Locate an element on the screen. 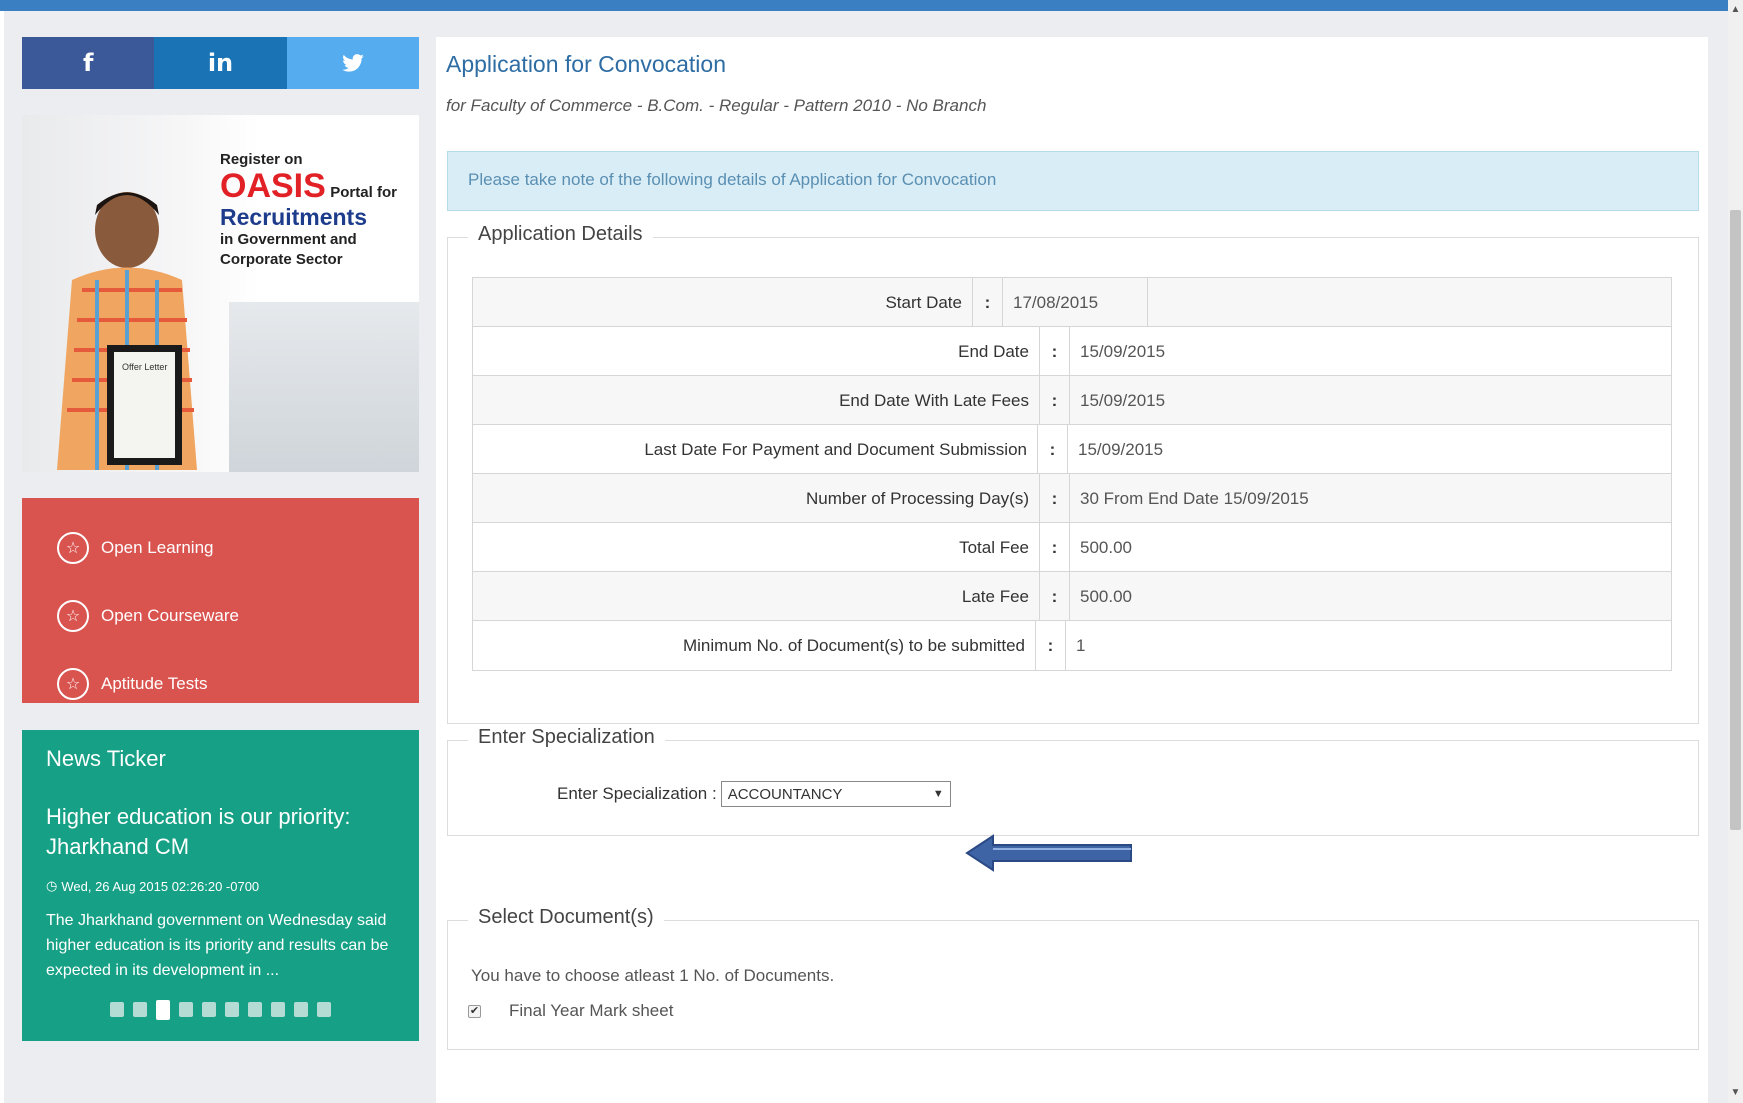 The height and width of the screenshot is (1103, 1743). specialization-selected-value: ACCOUNTANCY is located at coordinates (785, 794).